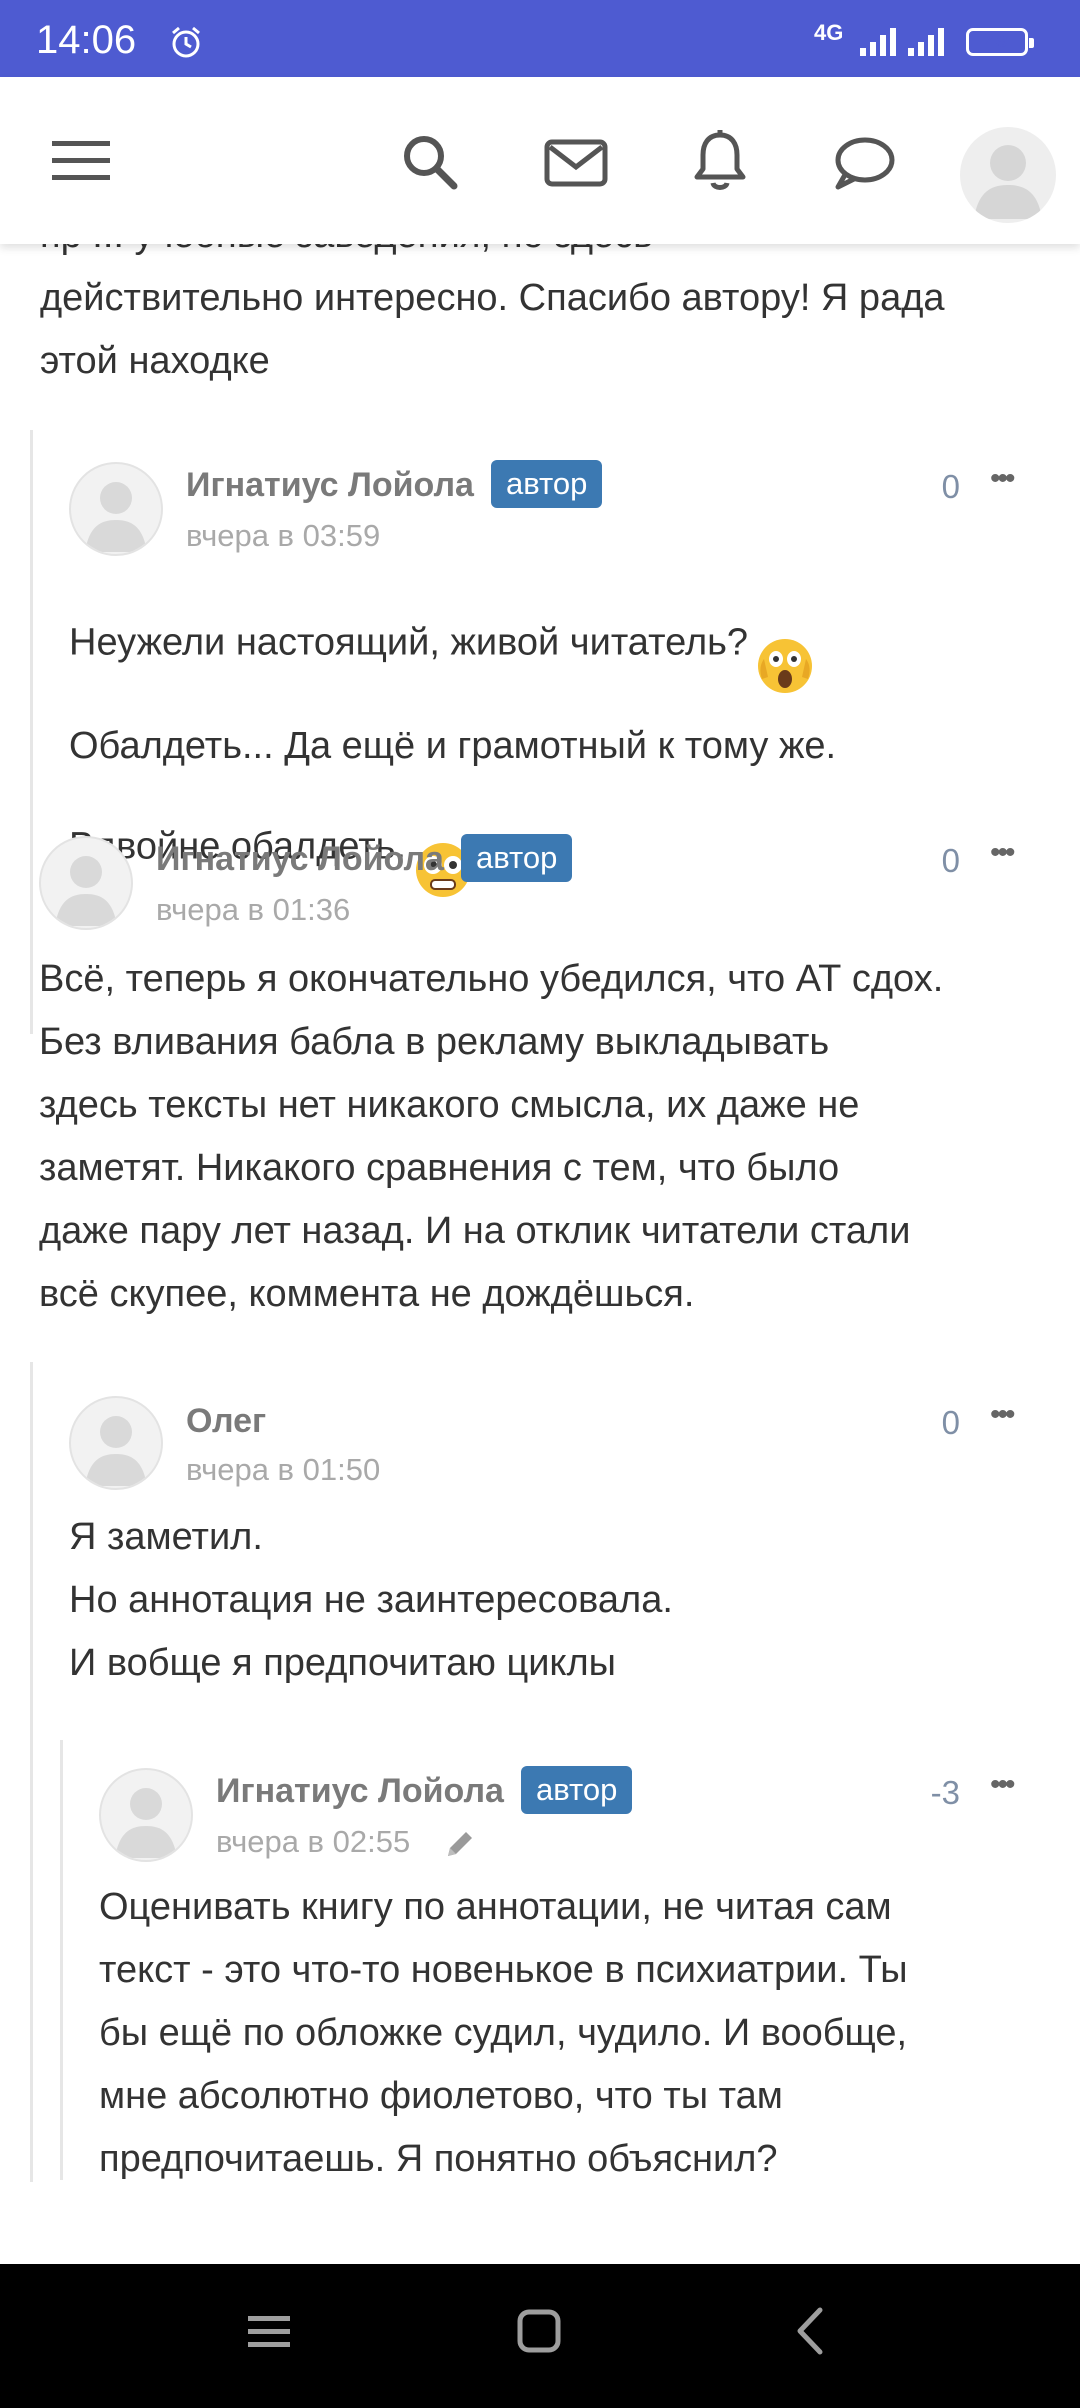  I want to click on alarm-icon, so click(186, 44).